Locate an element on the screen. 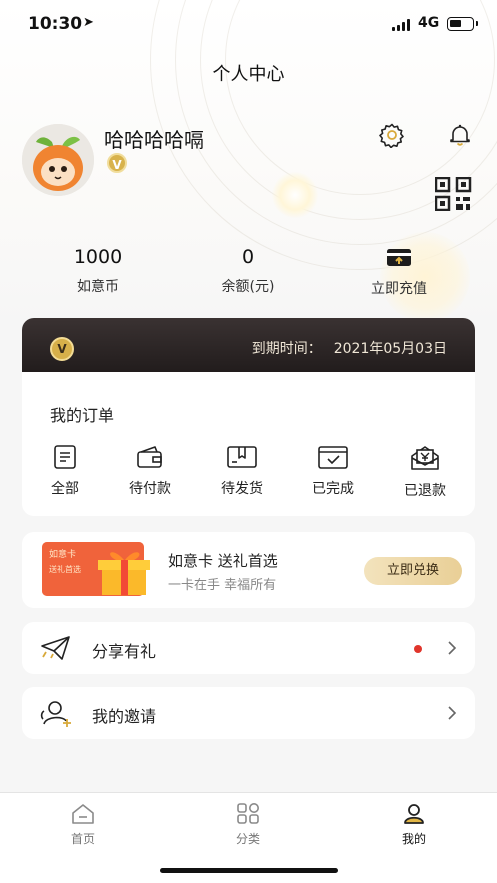 Image resolution: width=497 pixels, height=883 pixels. orders-card: 我的订单 全部 待付款 待发货 已完成 已退款 is located at coordinates (248, 444).